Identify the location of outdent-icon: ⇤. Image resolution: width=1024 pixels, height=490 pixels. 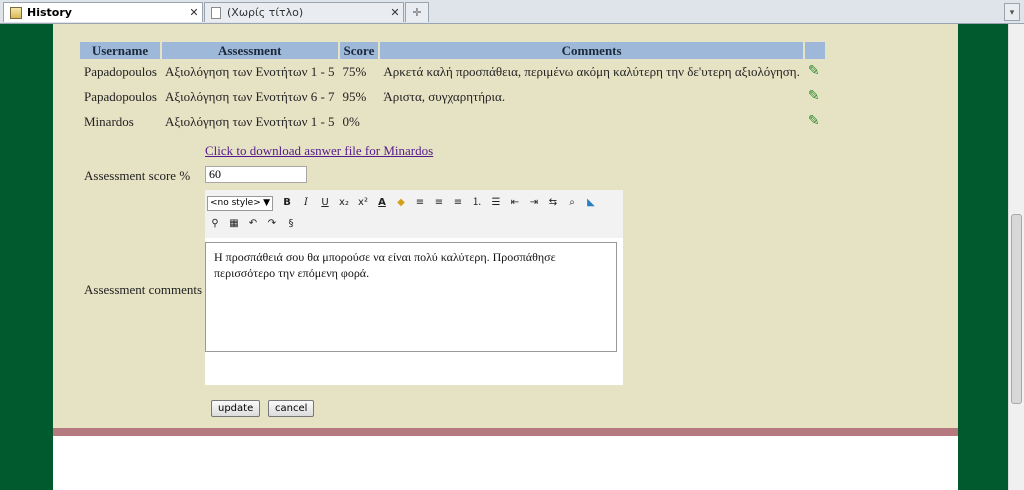
(515, 203).